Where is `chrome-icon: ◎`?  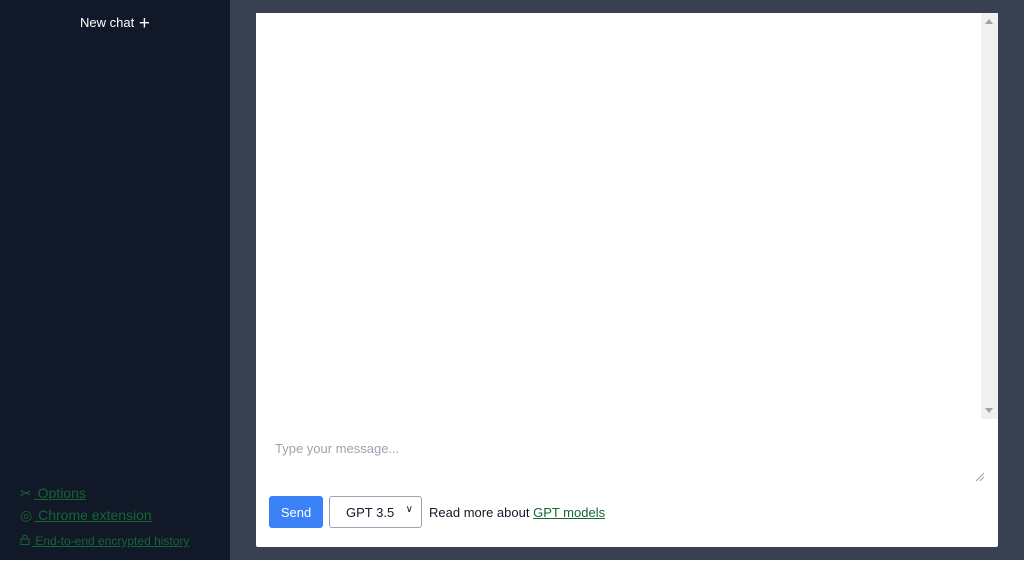
chrome-icon: ◎ is located at coordinates (26, 515).